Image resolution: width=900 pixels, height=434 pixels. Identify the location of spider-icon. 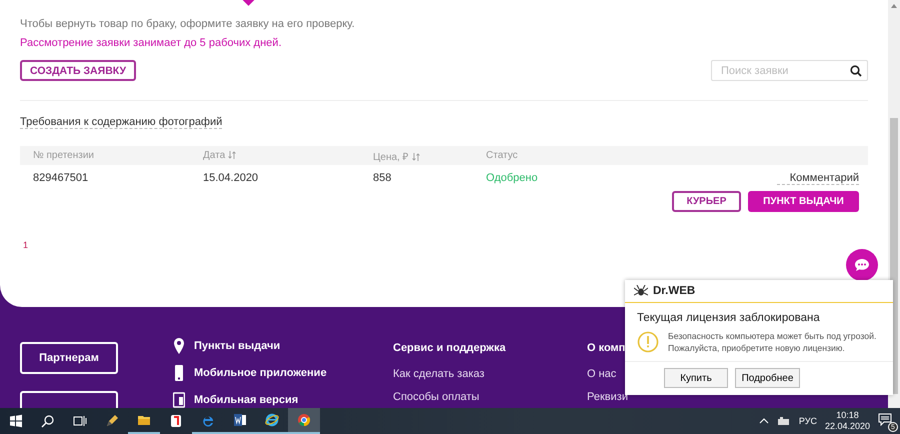
(641, 291).